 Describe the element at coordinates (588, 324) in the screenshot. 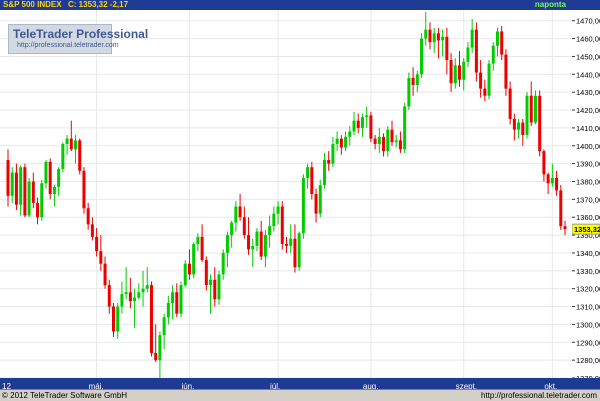

I see `y-tick-label: 1300,00` at that location.